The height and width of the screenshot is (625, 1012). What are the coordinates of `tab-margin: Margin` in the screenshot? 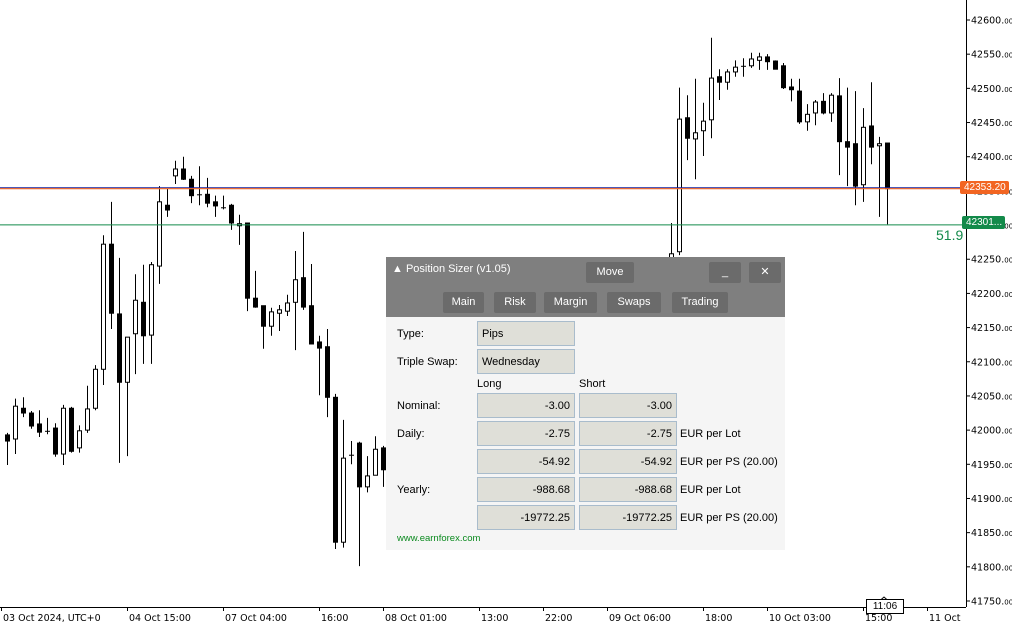 It's located at (570, 302).